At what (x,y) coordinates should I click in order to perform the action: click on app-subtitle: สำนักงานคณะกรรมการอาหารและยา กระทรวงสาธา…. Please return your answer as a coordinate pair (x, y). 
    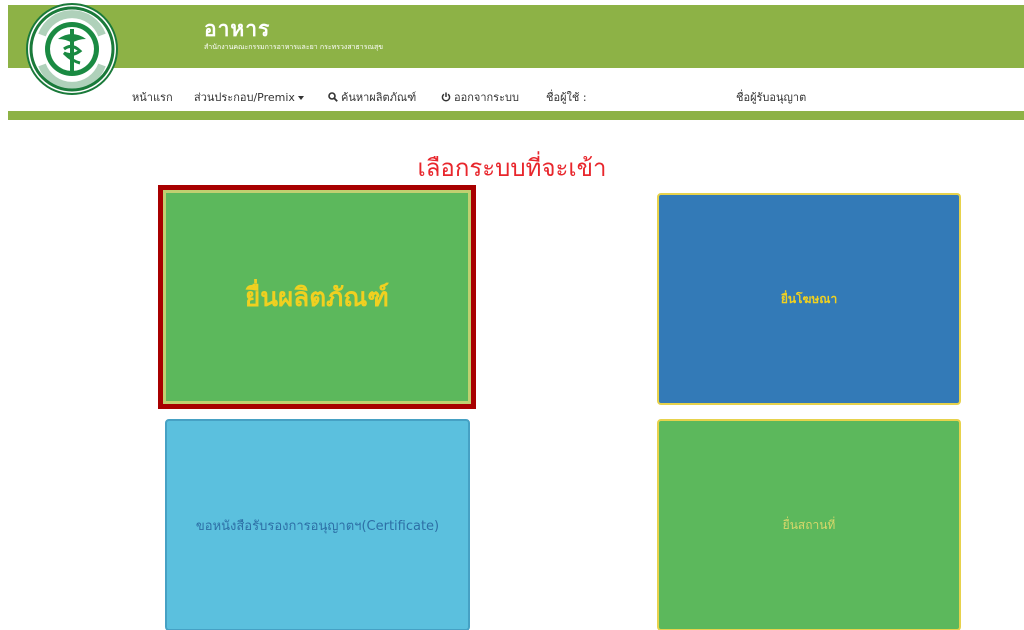
    Looking at the image, I should click on (294, 47).